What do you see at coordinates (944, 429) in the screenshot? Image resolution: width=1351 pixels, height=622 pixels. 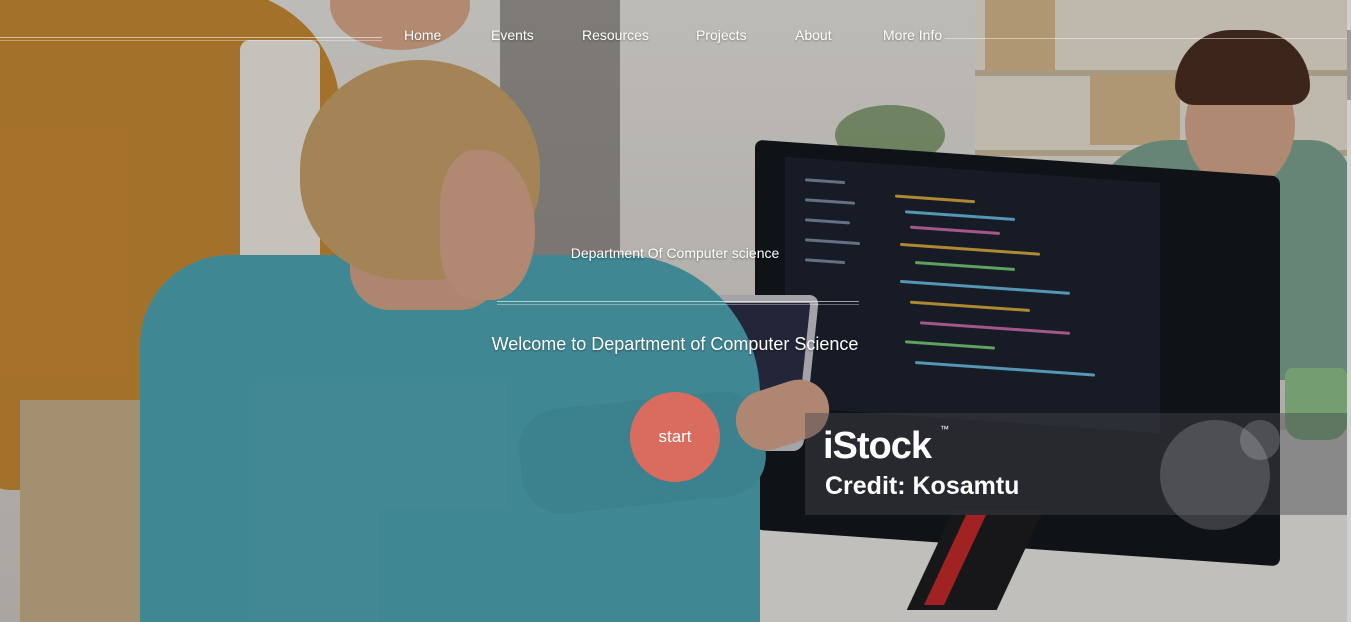 I see `trademark-mark: ™` at bounding box center [944, 429].